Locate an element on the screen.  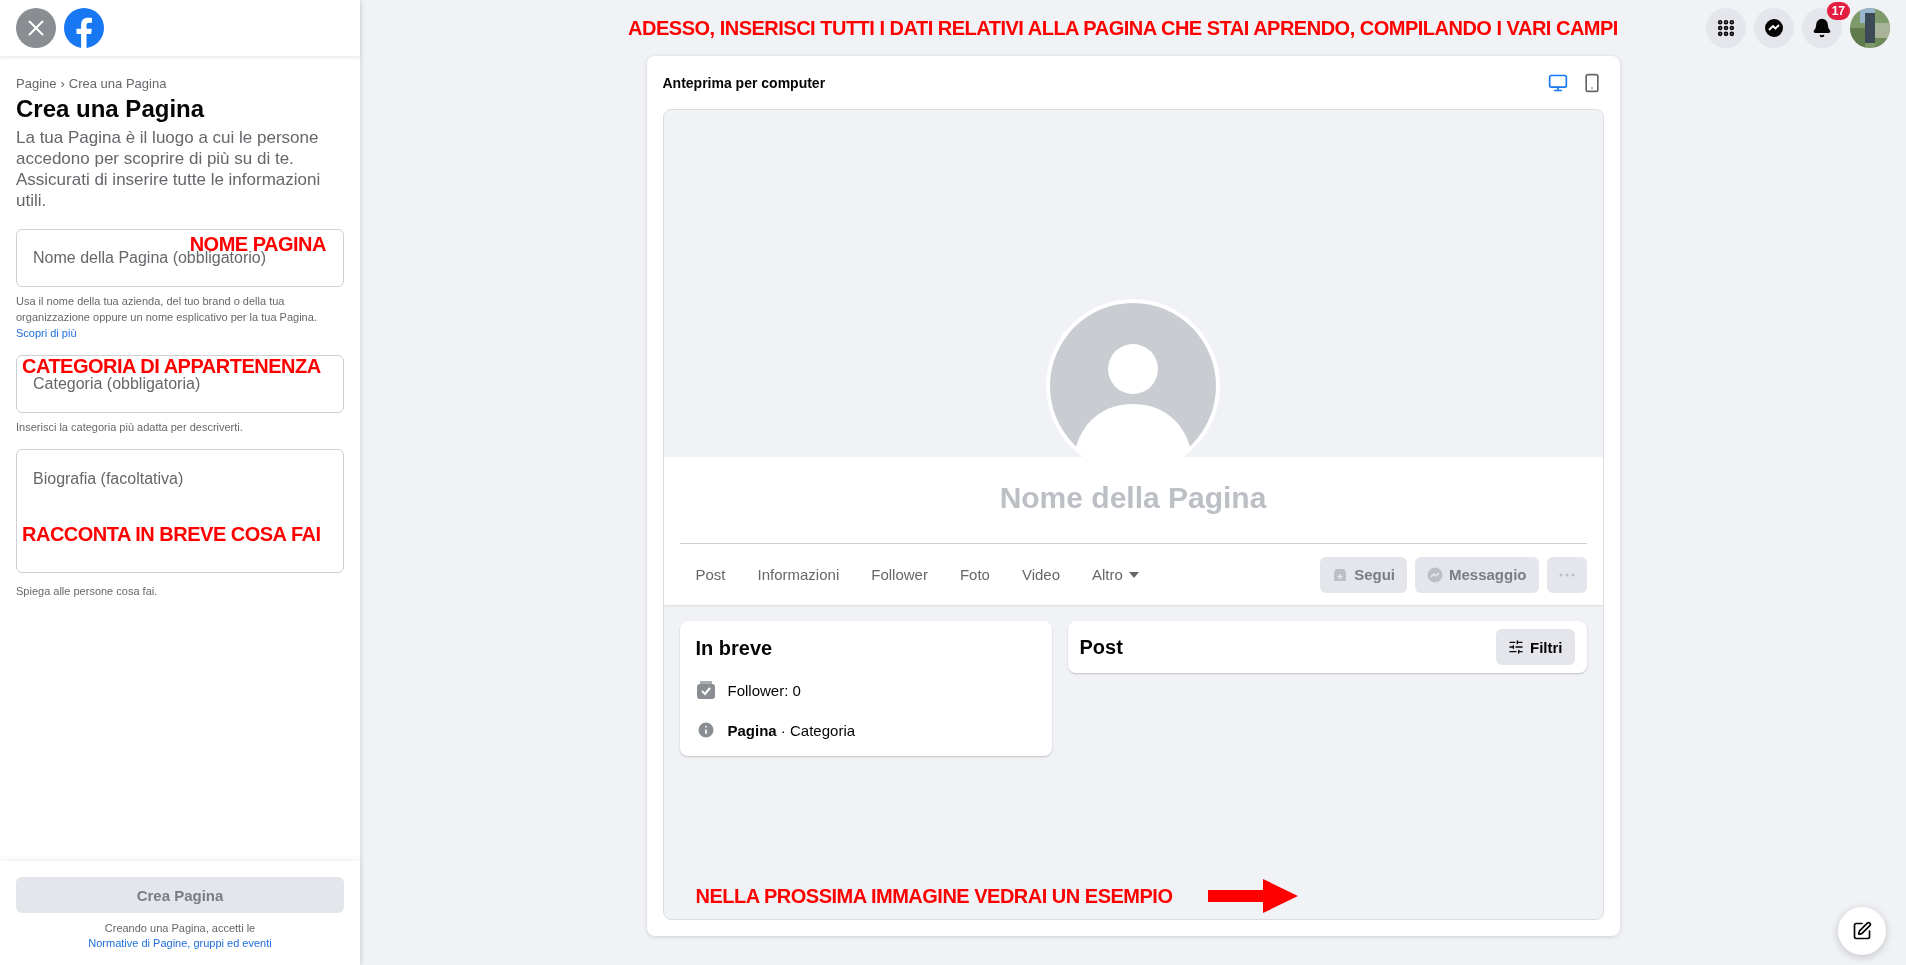
help-text: Usa il nome della tua azienda, del tuo brand o della tua organizzazione oppure un nome esplicativo per la tua Pagina. is located at coordinates (167, 309).